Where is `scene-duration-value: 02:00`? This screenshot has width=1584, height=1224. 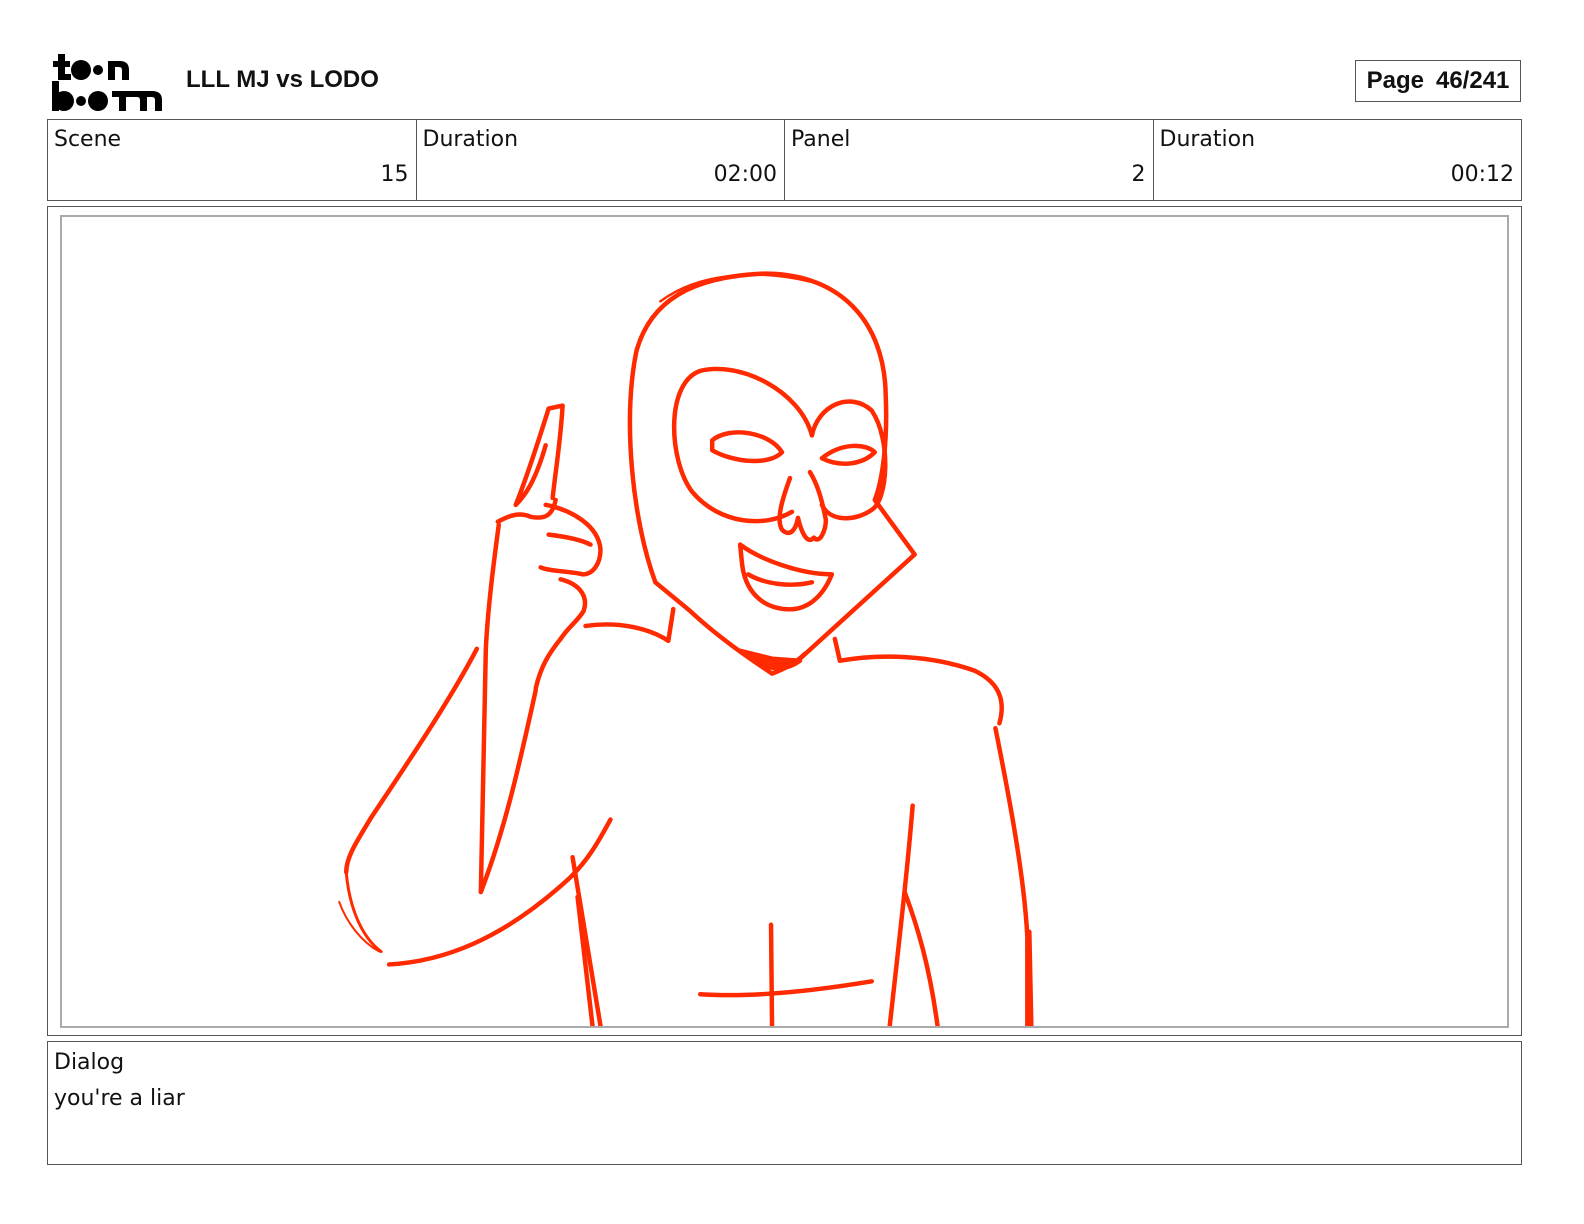 scene-duration-value: 02:00 is located at coordinates (745, 174).